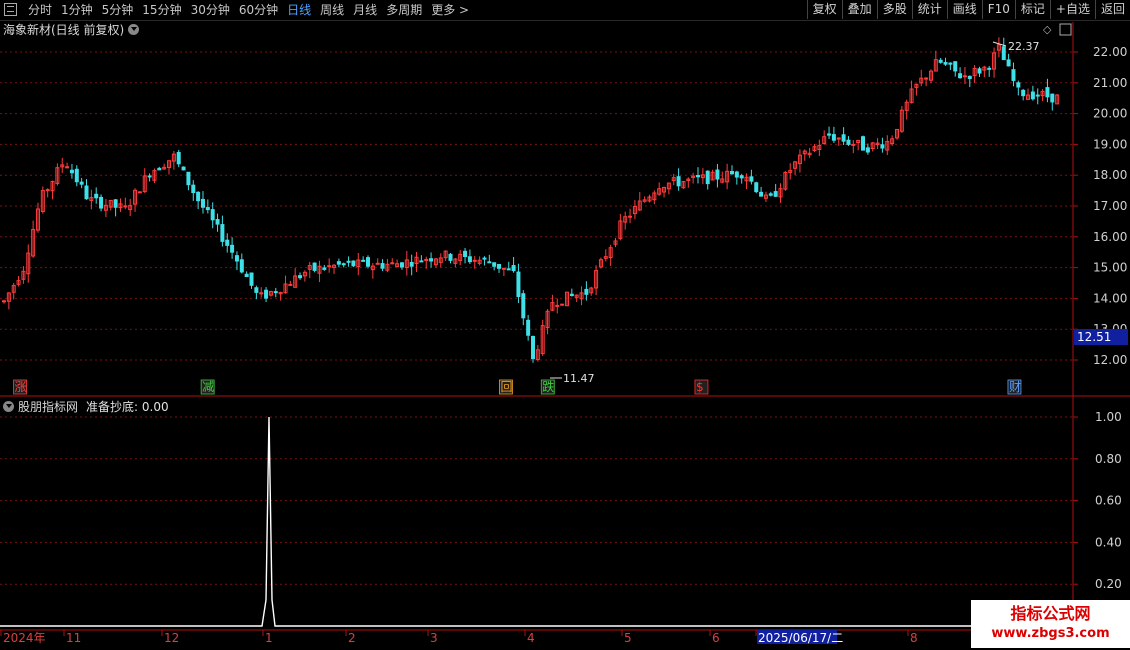 The height and width of the screenshot is (650, 1130). What do you see at coordinates (1110, 206) in the screenshot?
I see `price-tick-label: 17.00` at bounding box center [1110, 206].